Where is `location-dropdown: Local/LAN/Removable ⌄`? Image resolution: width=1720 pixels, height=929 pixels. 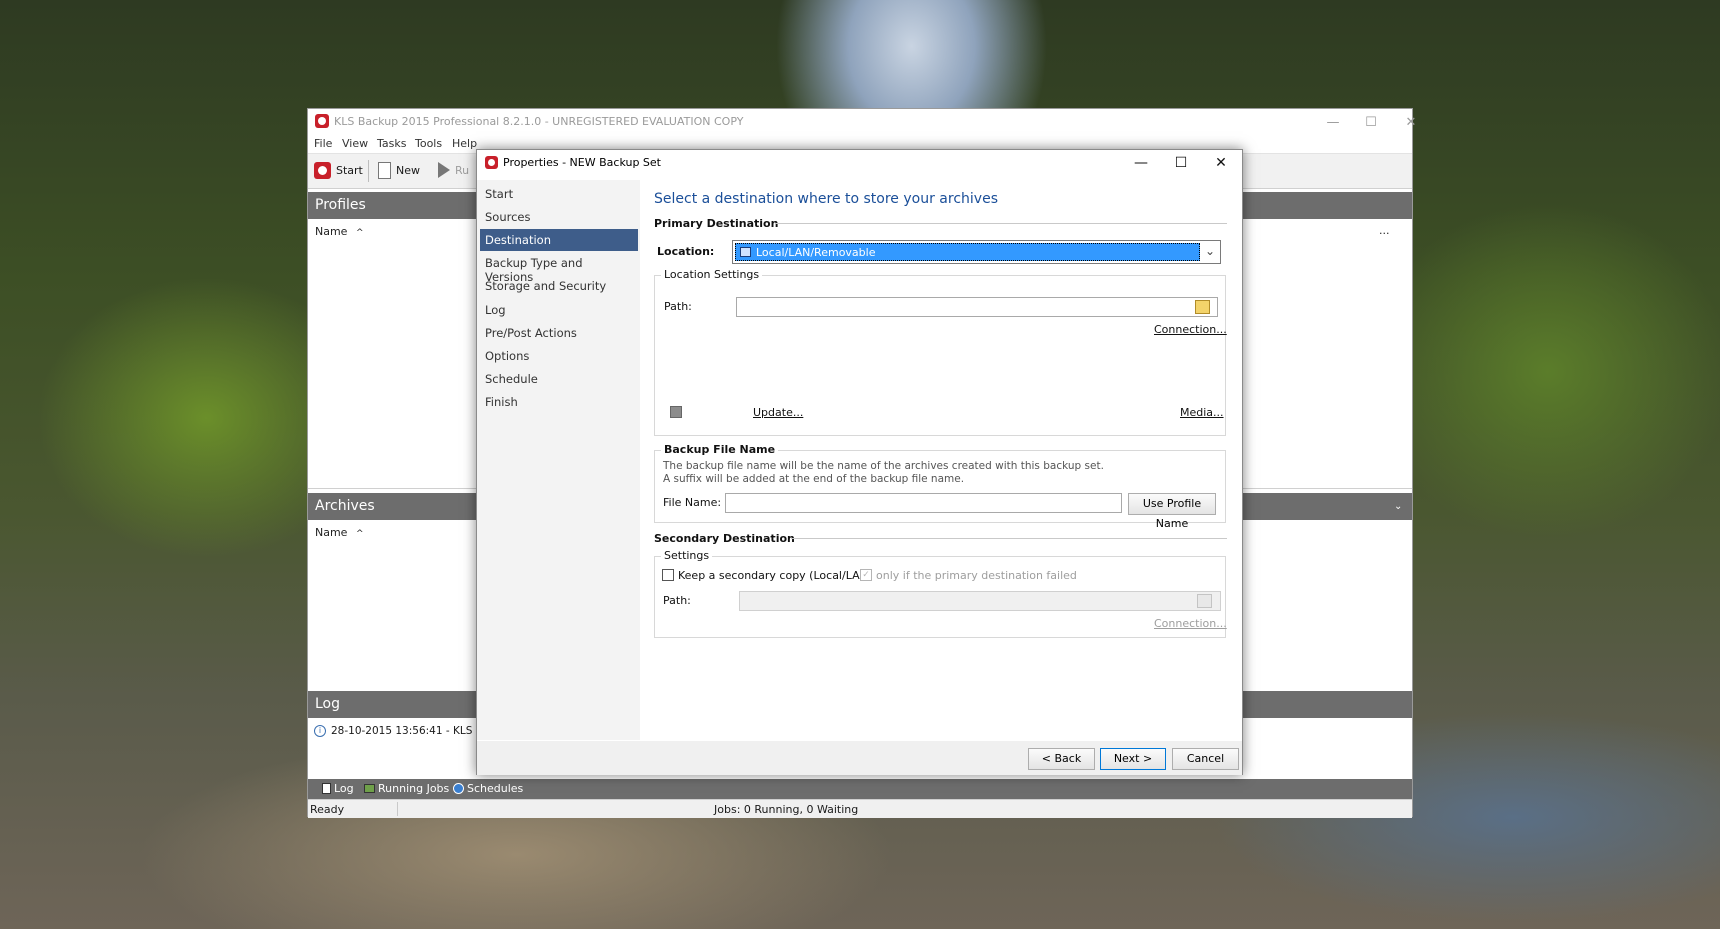 location-dropdown: Local/LAN/Removable ⌄ is located at coordinates (976, 252).